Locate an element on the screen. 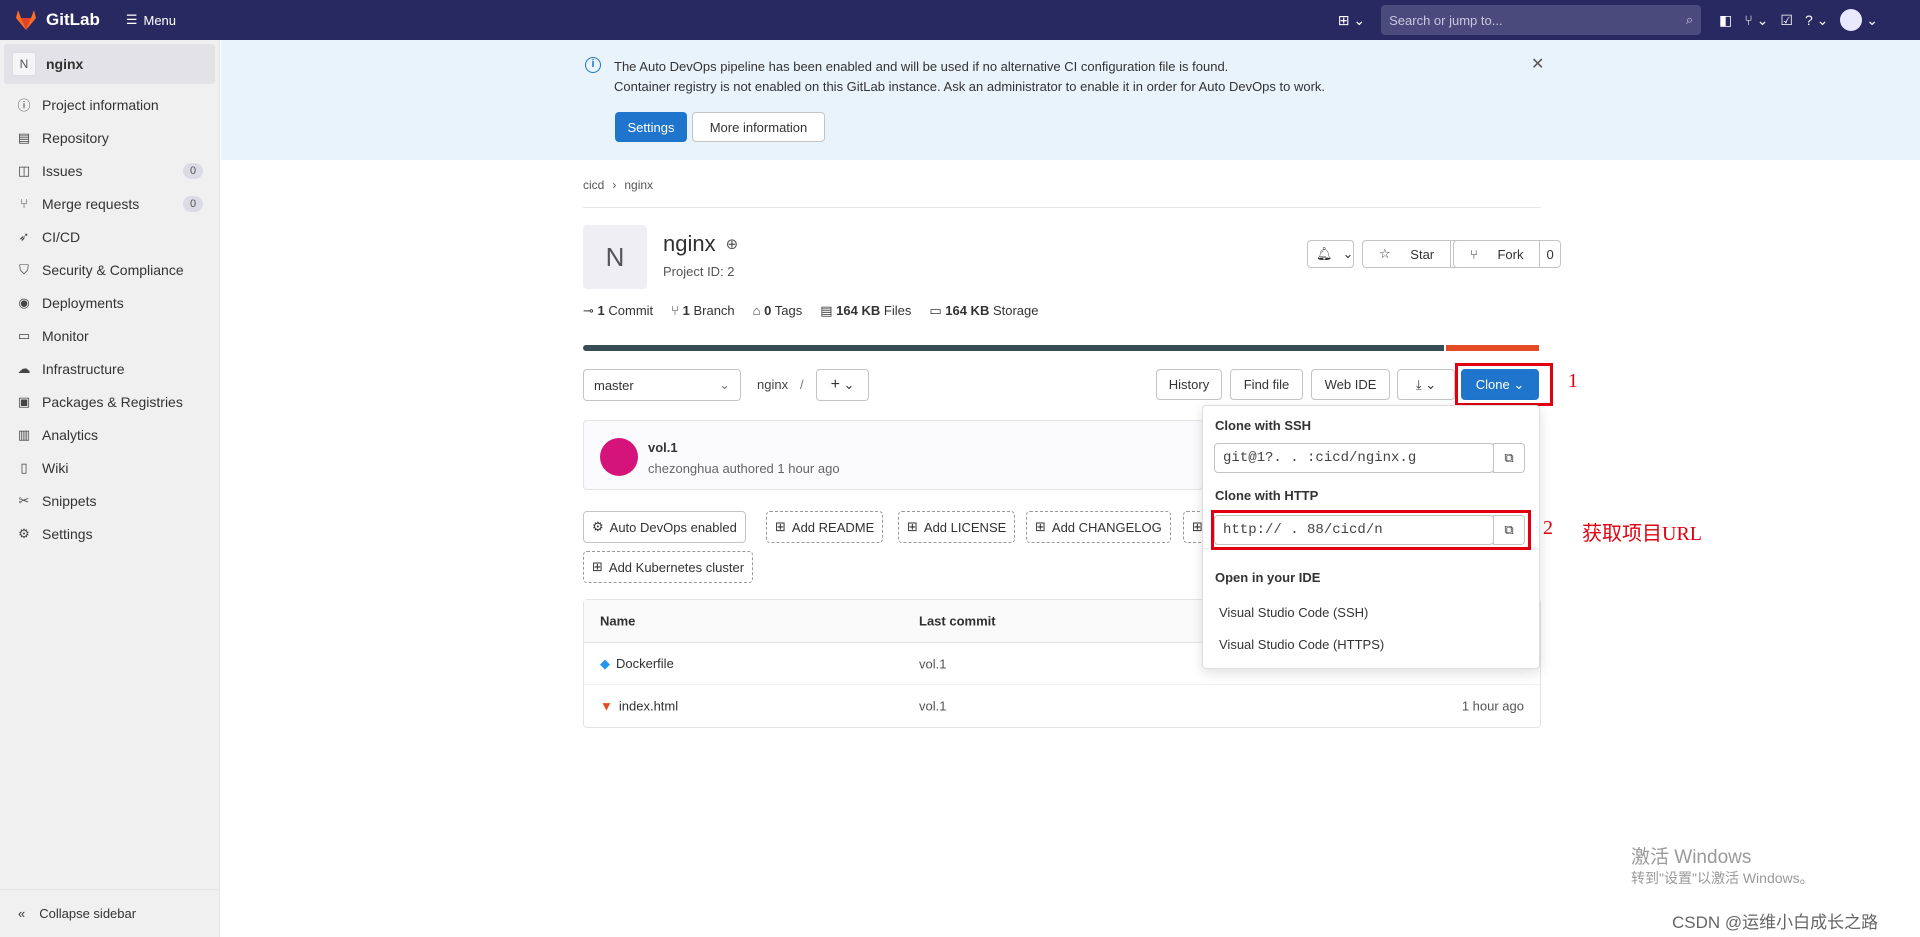 This screenshot has height=937, width=1920. breadcrumb-project-link: nginx is located at coordinates (638, 185).